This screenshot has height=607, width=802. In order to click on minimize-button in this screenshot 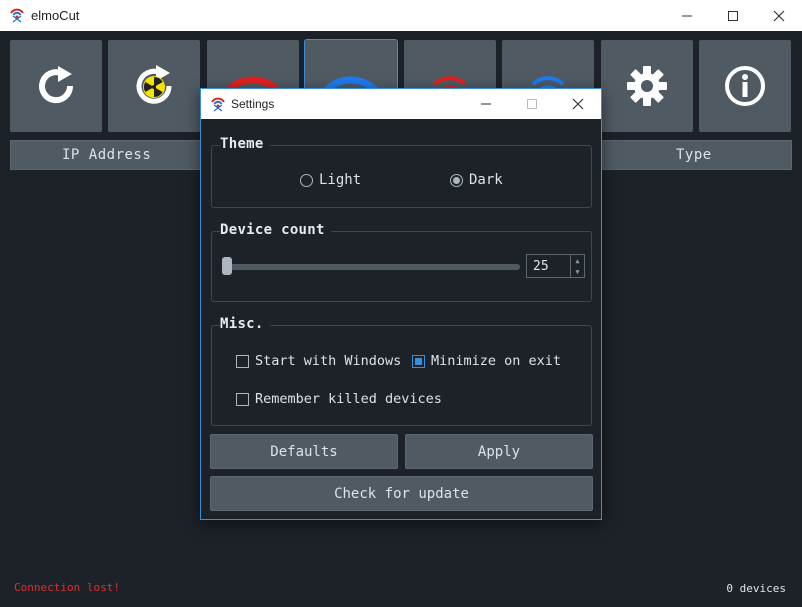, I will do `click(687, 15)`.